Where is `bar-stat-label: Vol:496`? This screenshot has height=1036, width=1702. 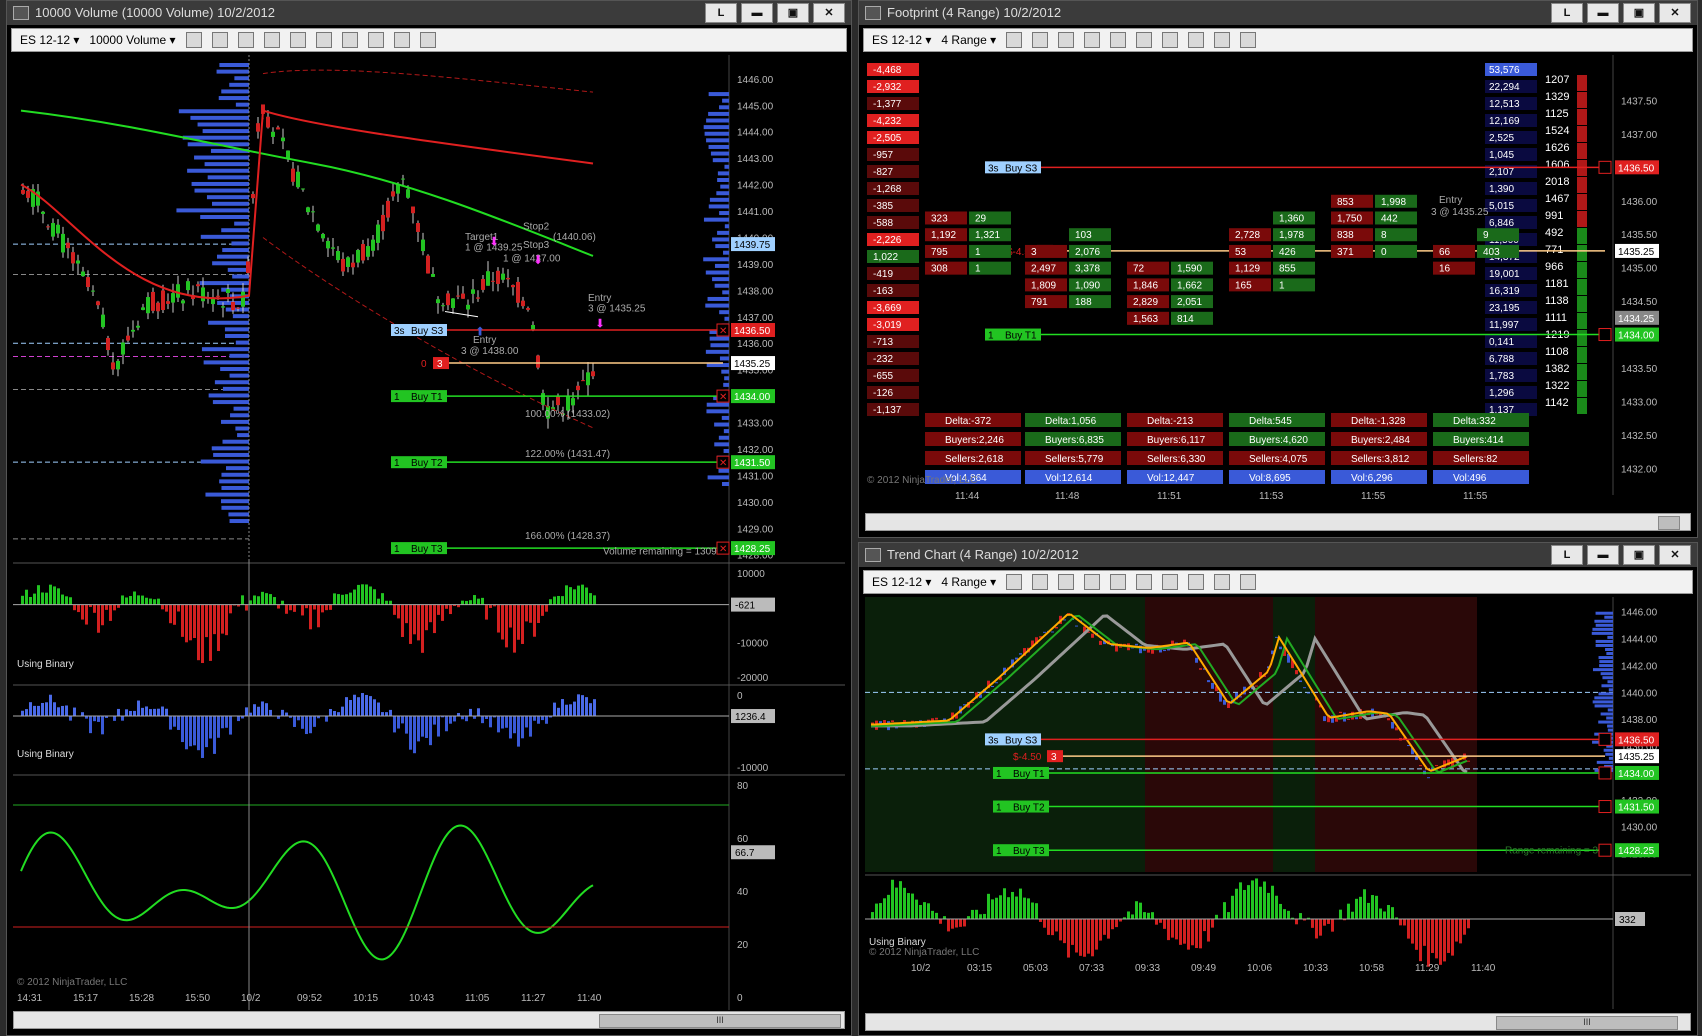
bar-stat-label: Vol:496 is located at coordinates (1470, 478).